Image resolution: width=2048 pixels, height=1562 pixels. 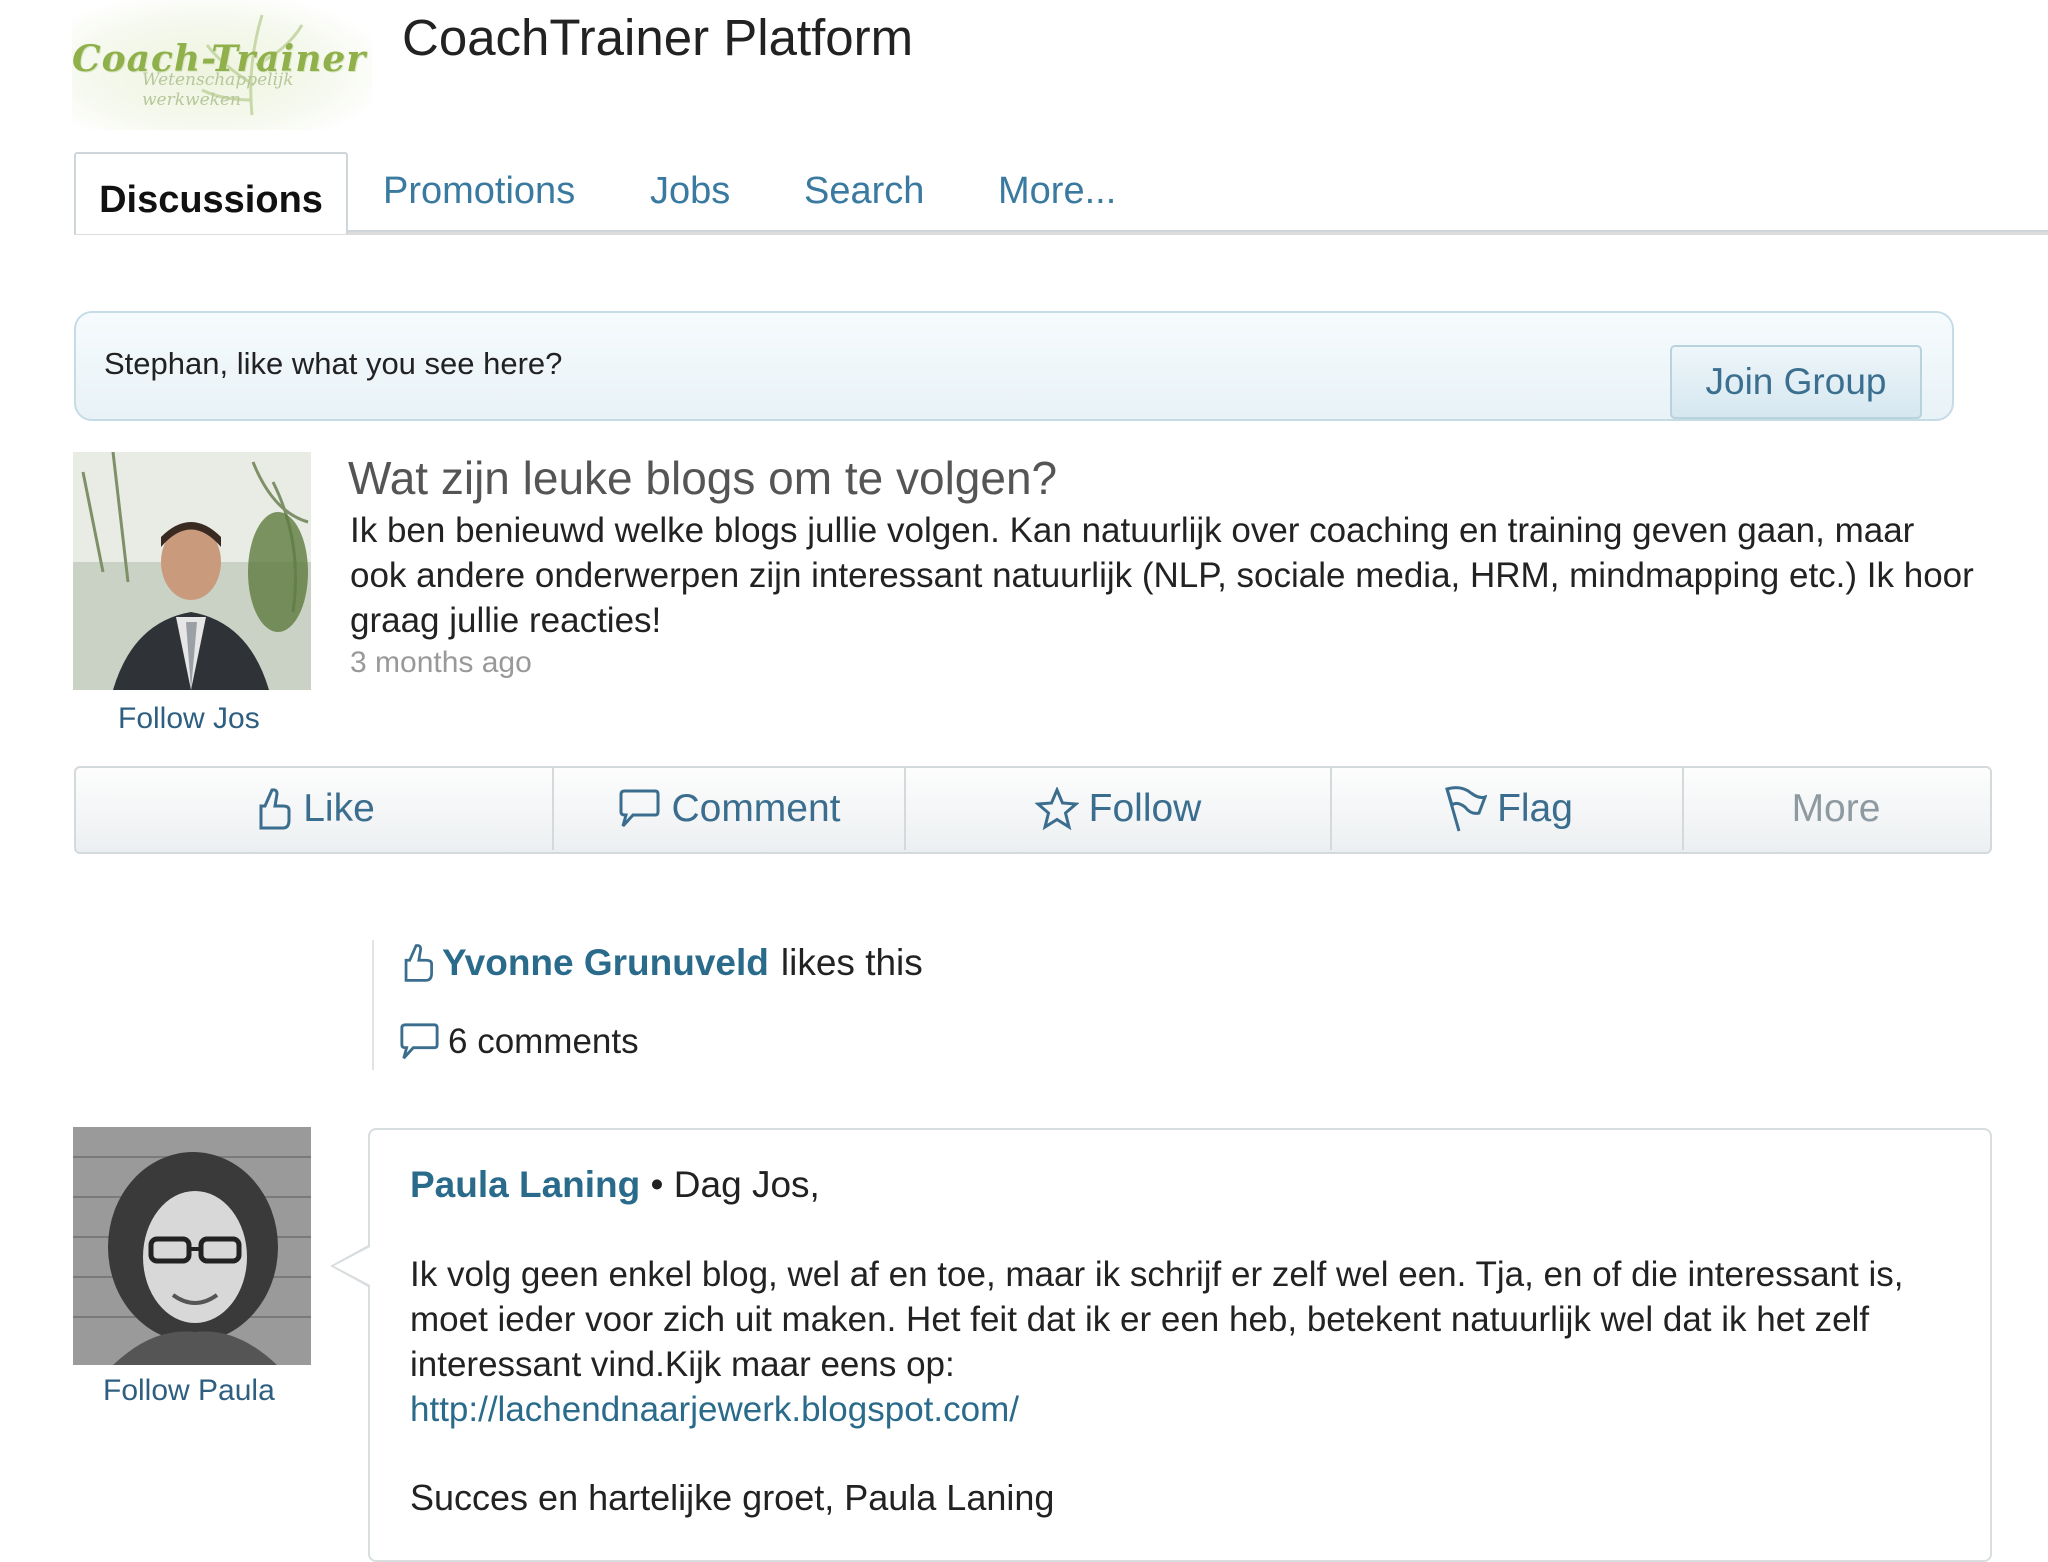 I want to click on like-button: Like, so click(x=314, y=809).